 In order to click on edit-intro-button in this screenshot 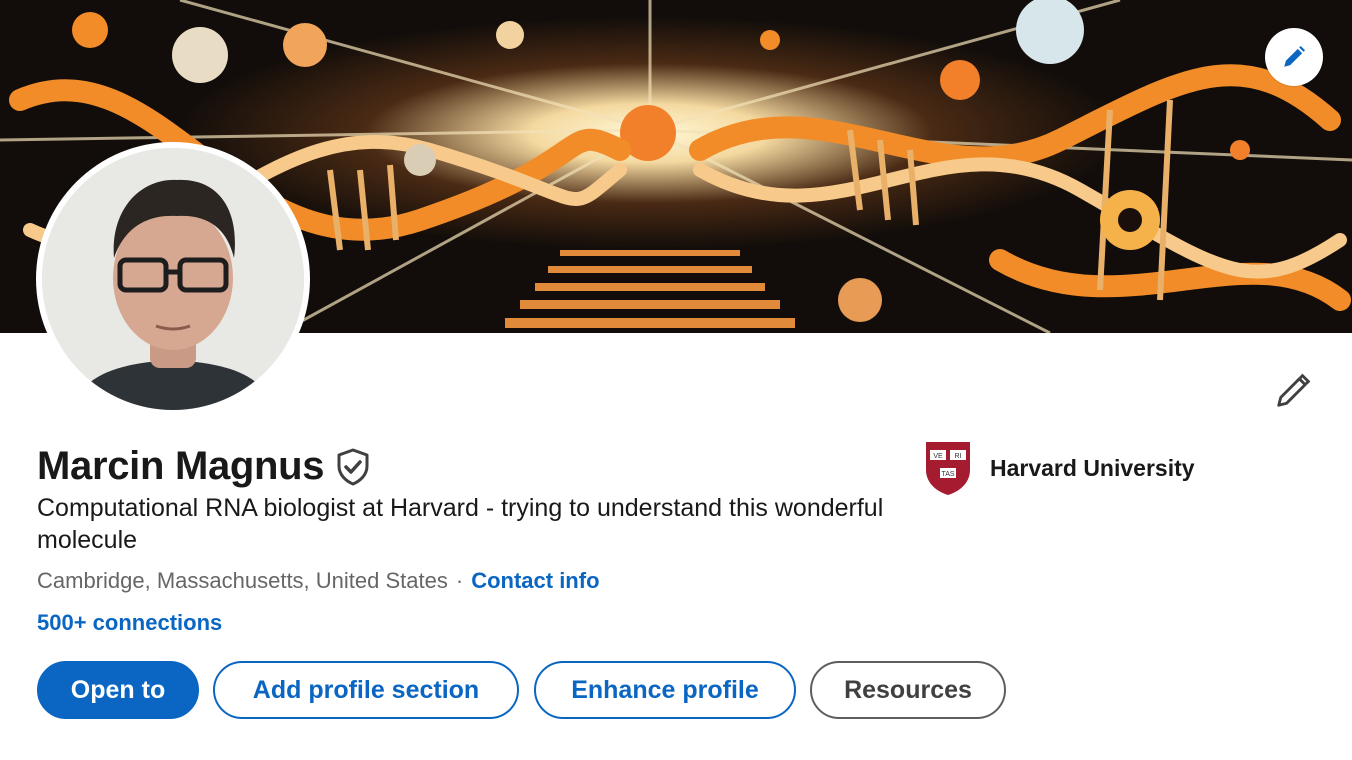, I will do `click(1293, 391)`.